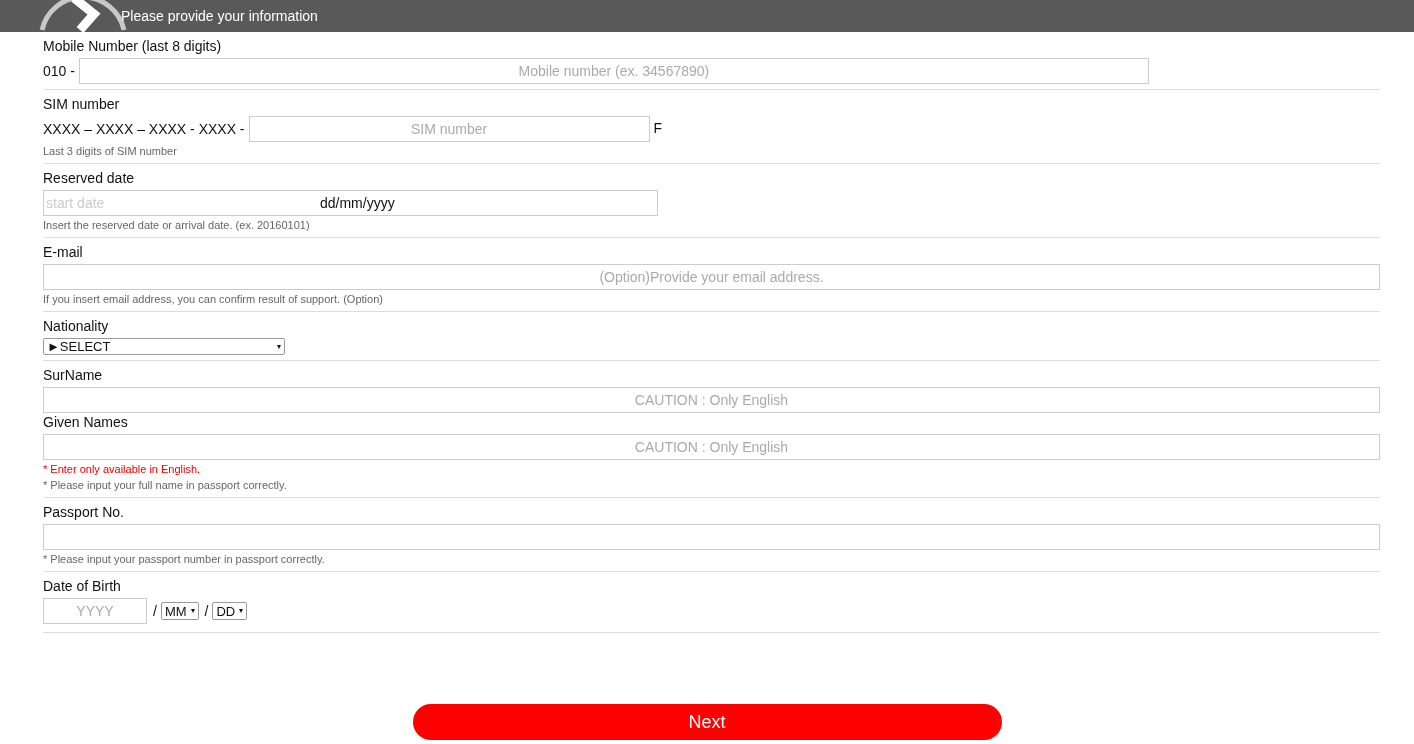  I want to click on field-label: Nationality, so click(76, 326).